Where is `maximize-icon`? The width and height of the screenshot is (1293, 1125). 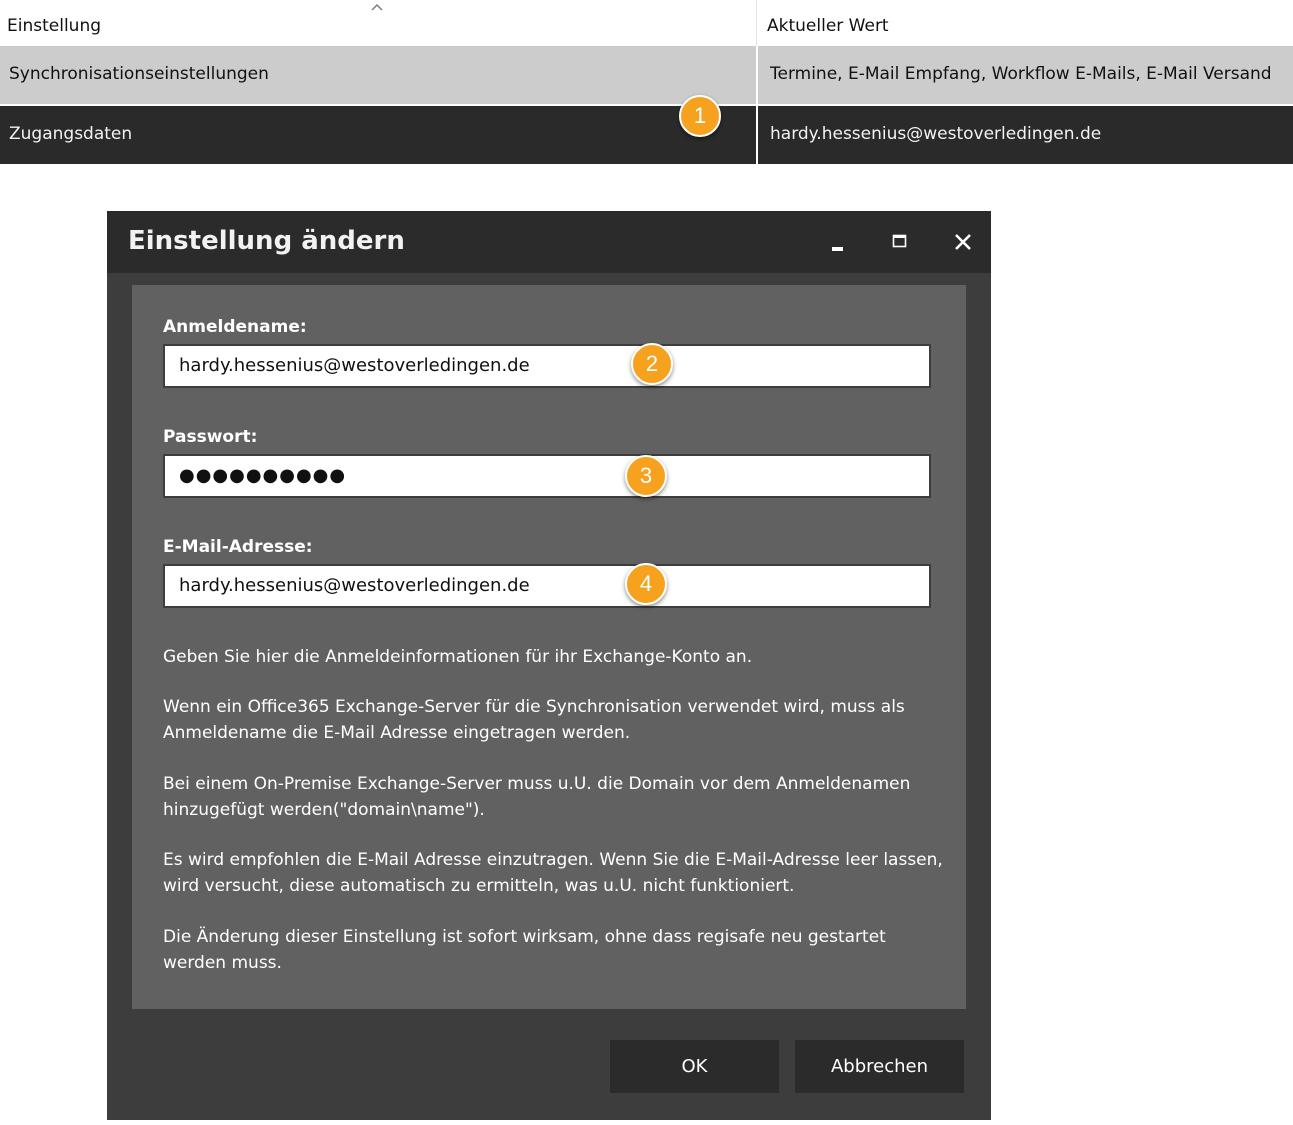
maximize-icon is located at coordinates (899, 241).